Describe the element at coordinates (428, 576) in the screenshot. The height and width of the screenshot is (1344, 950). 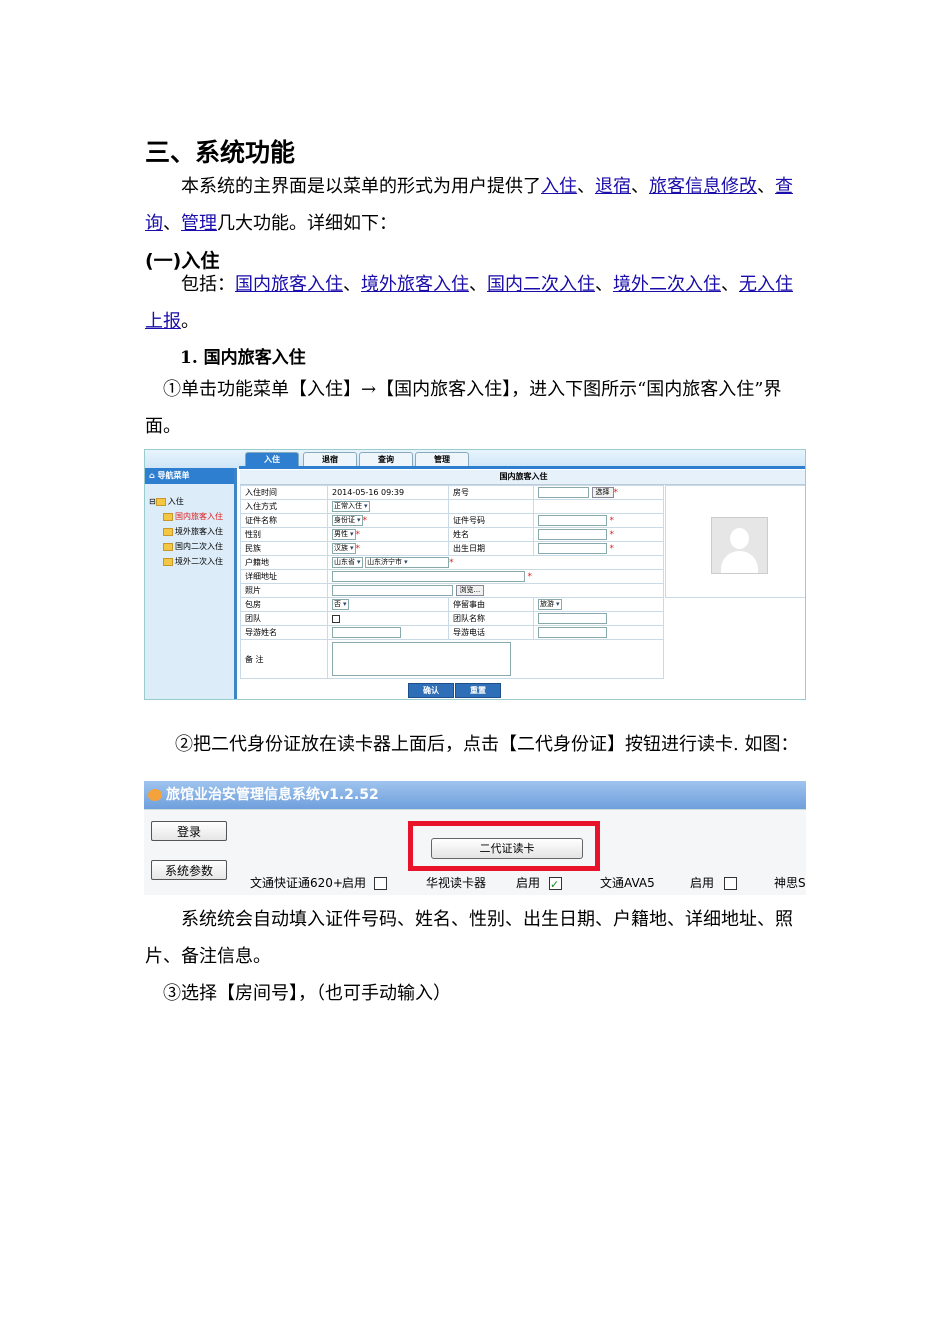
I see `address-input` at that location.